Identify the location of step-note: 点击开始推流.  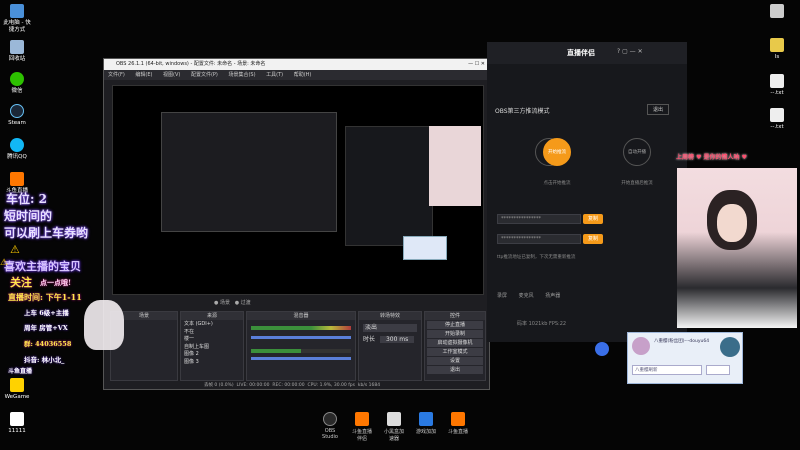
(557, 183).